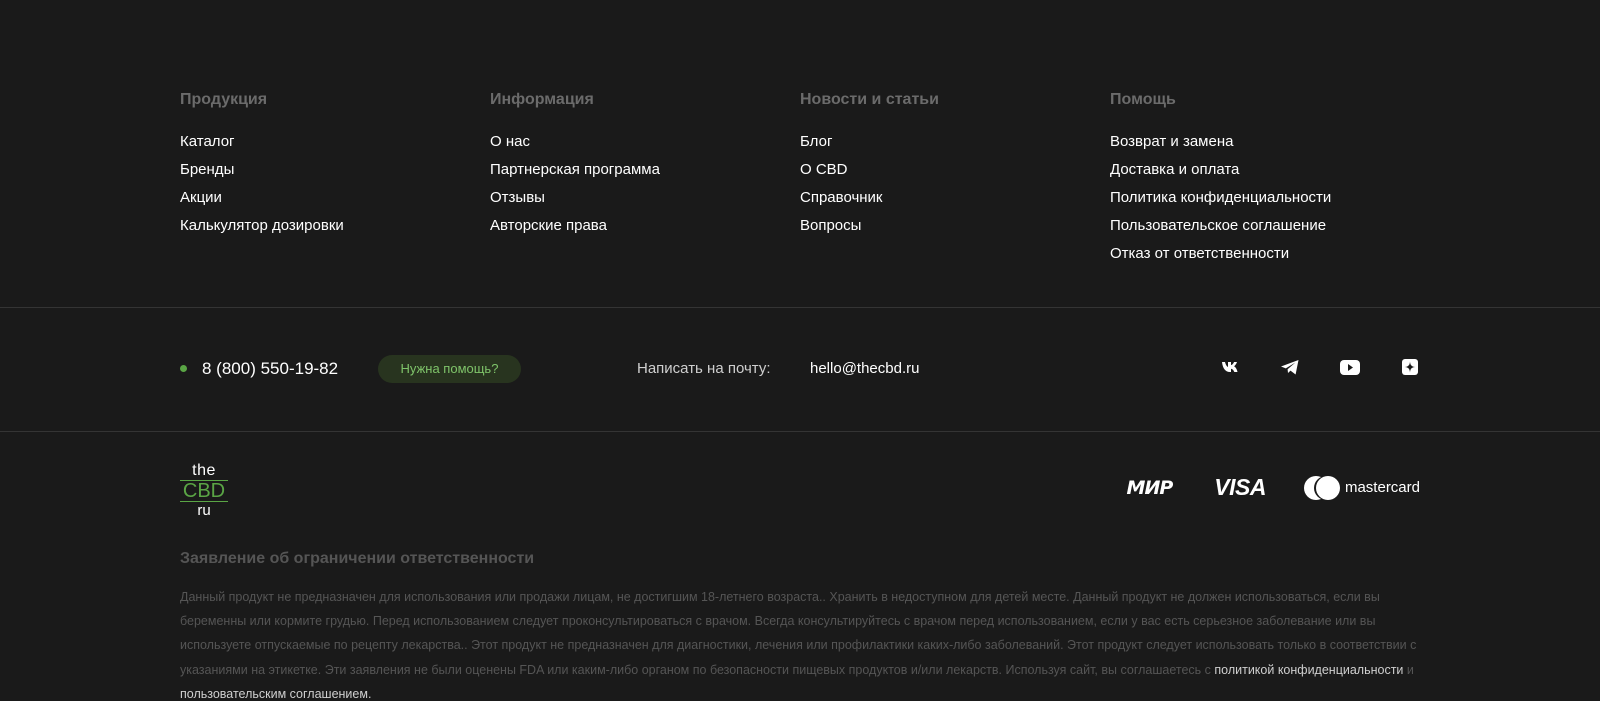 The image size is (1600, 701). I want to click on online-status-dot, so click(183, 368).